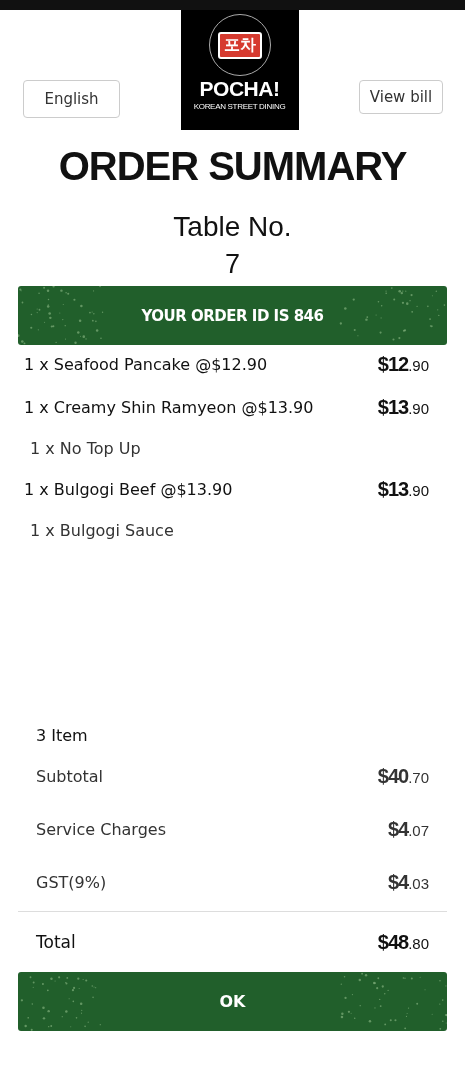 Image resolution: width=465 pixels, height=1080 pixels. Describe the element at coordinates (128, 489) in the screenshot. I see `item-name: 1 x Bulgogi Beef @$13.90` at that location.